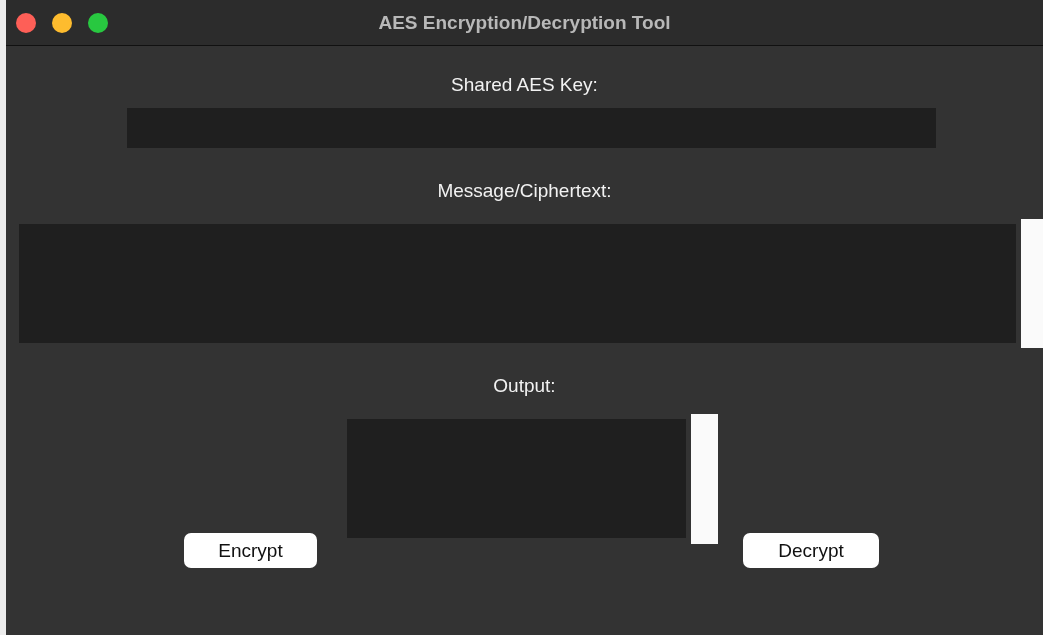 The image size is (1043, 635). What do you see at coordinates (62, 22) in the screenshot?
I see `minimize-button` at bounding box center [62, 22].